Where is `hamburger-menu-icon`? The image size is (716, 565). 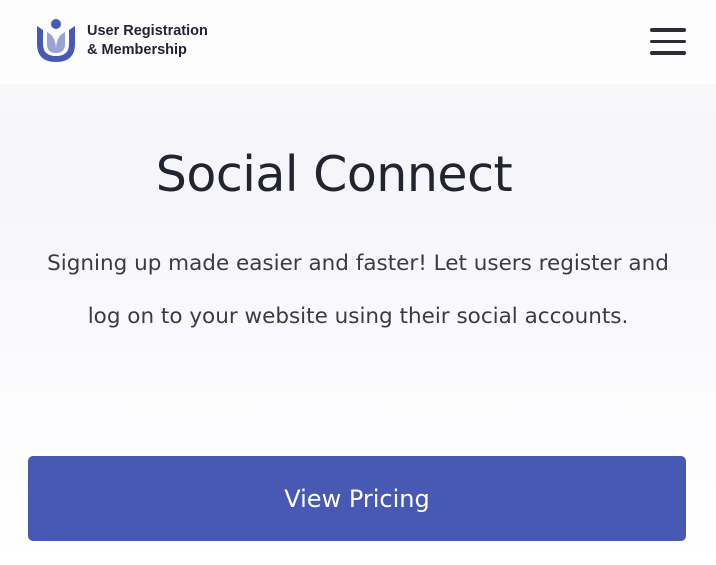
hamburger-menu-icon is located at coordinates (668, 41).